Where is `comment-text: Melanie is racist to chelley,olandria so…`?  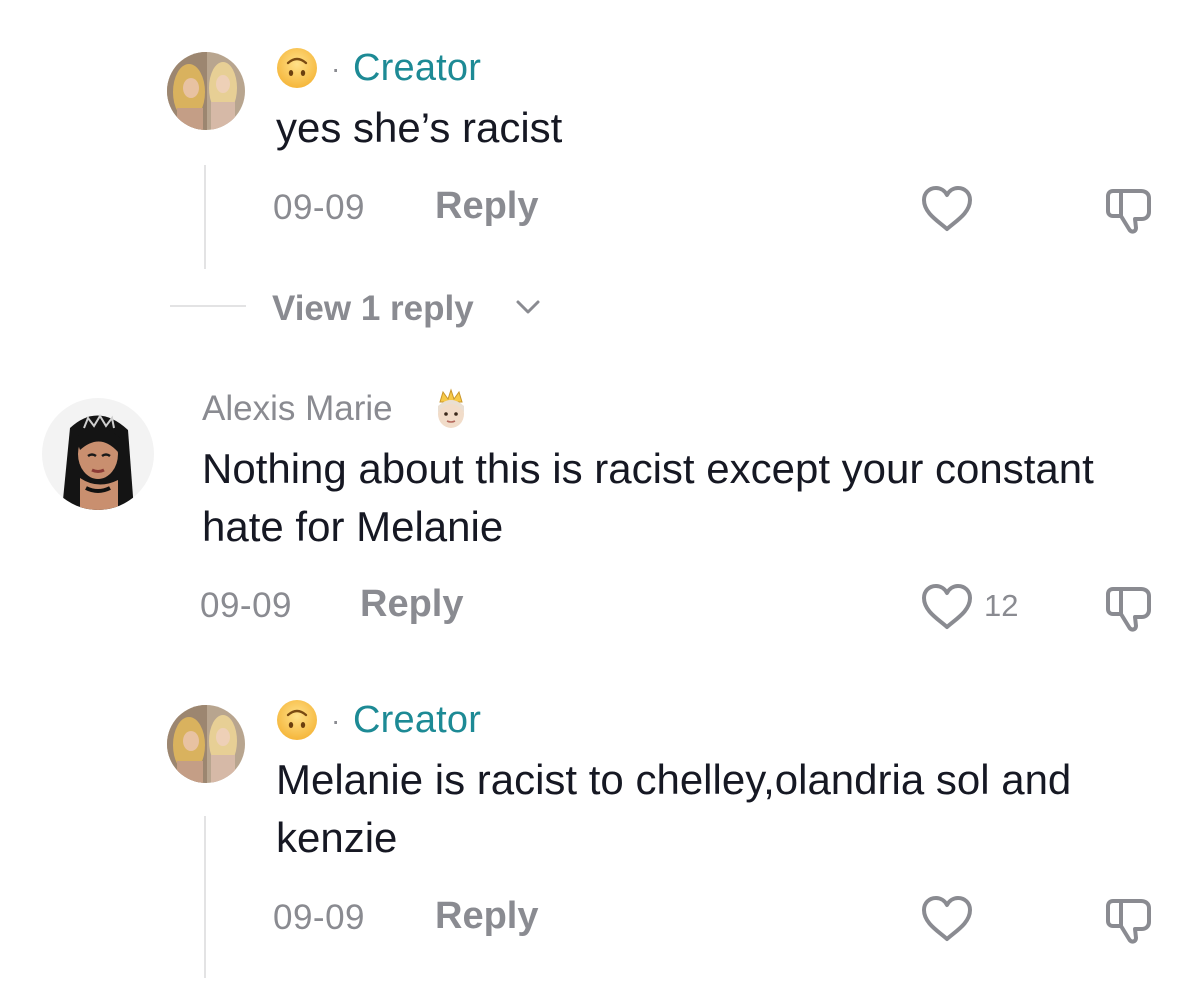
comment-text: Melanie is racist to chelley,olandria so… is located at coordinates (674, 808).